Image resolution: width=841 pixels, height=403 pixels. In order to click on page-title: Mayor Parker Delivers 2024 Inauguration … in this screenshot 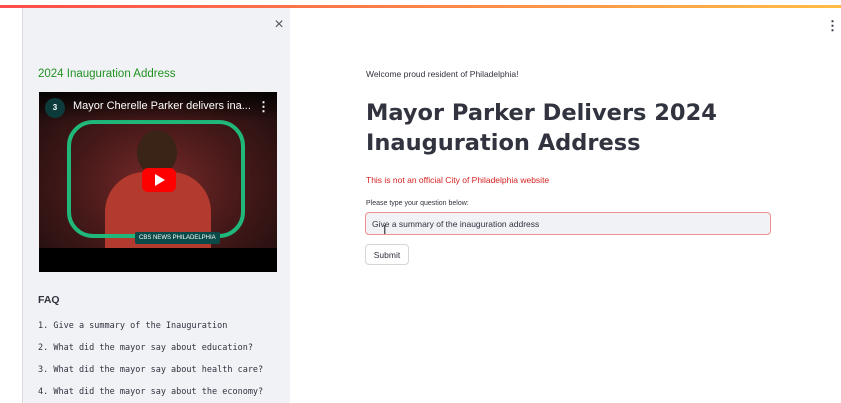, I will do `click(541, 128)`.